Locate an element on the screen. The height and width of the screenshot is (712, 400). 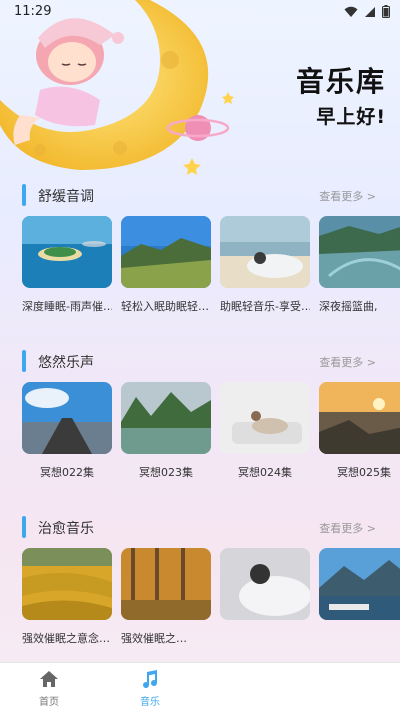
battery-icon is located at coordinates (386, 11).